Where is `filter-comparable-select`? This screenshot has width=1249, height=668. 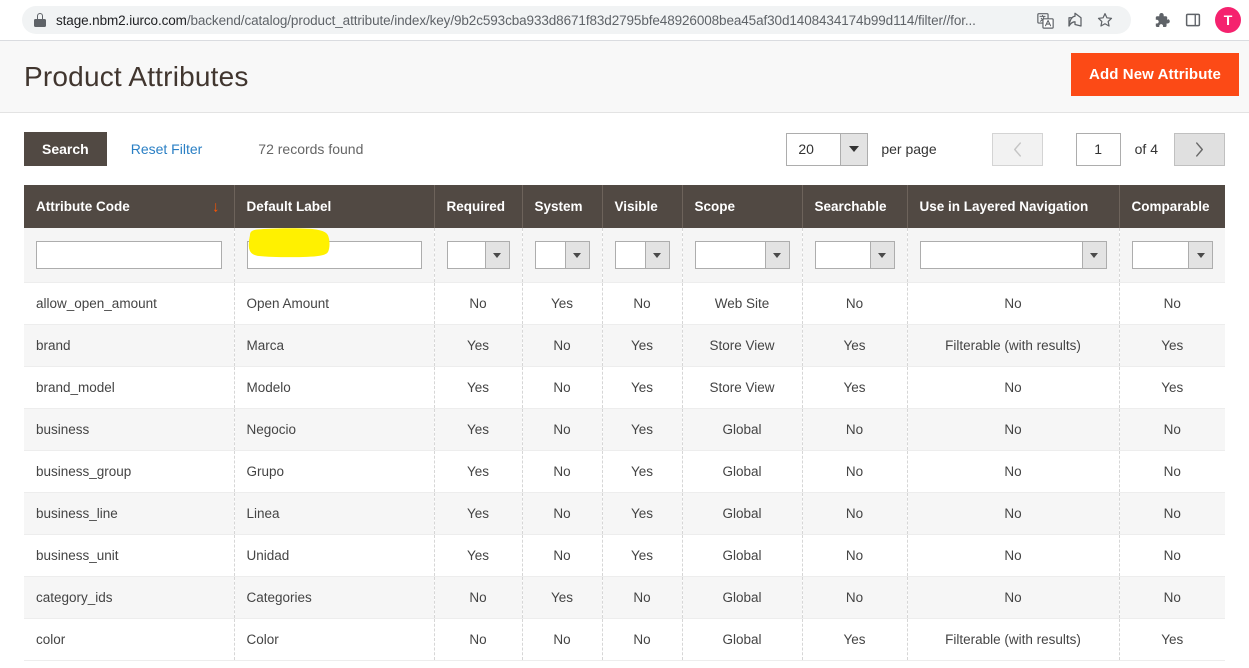
filter-comparable-select is located at coordinates (1172, 255).